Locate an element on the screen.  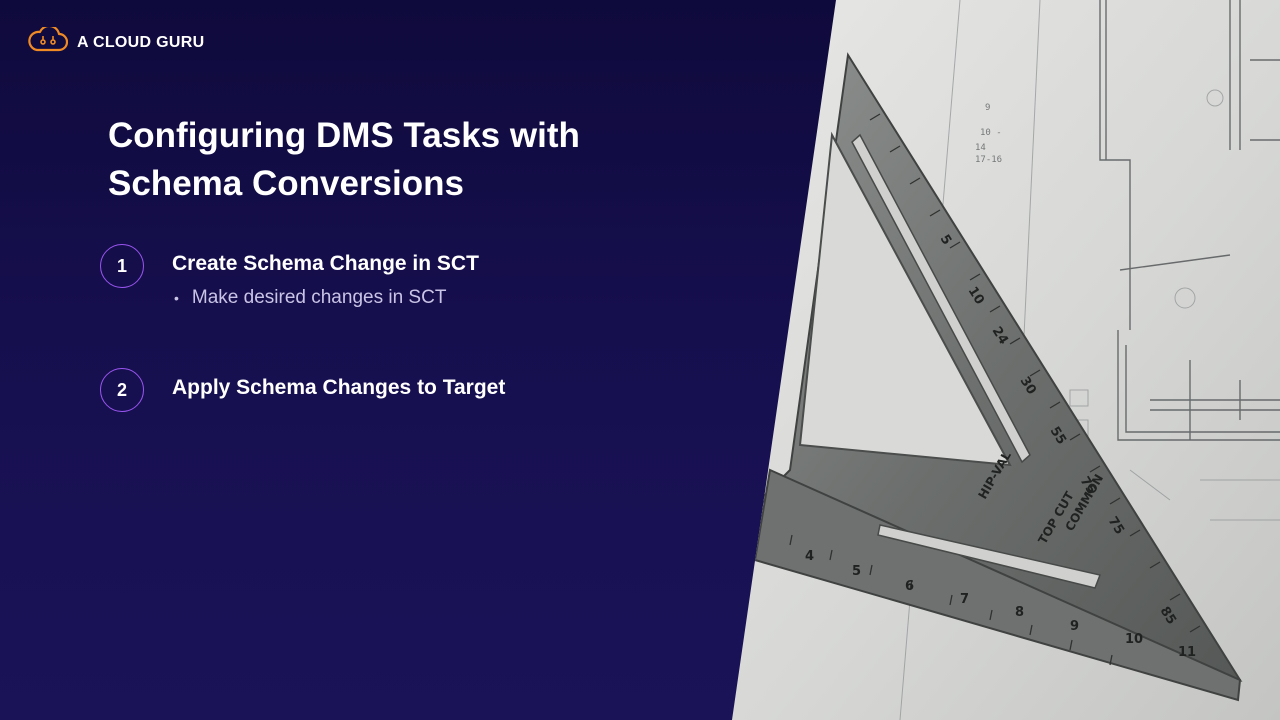
ruler-mark: 4 is located at coordinates (809, 556).